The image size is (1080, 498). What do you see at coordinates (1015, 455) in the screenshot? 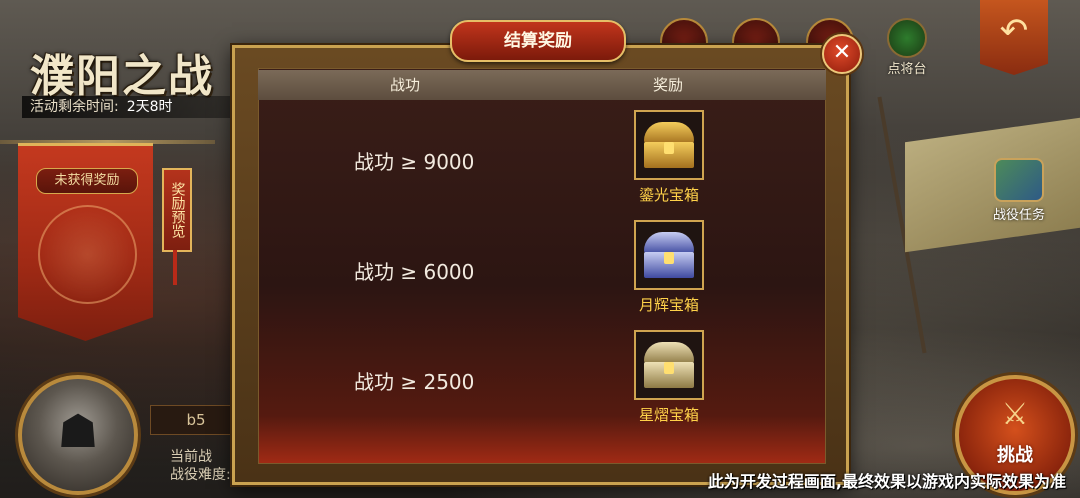
I see `challenge-label: 挑战` at bounding box center [1015, 455].